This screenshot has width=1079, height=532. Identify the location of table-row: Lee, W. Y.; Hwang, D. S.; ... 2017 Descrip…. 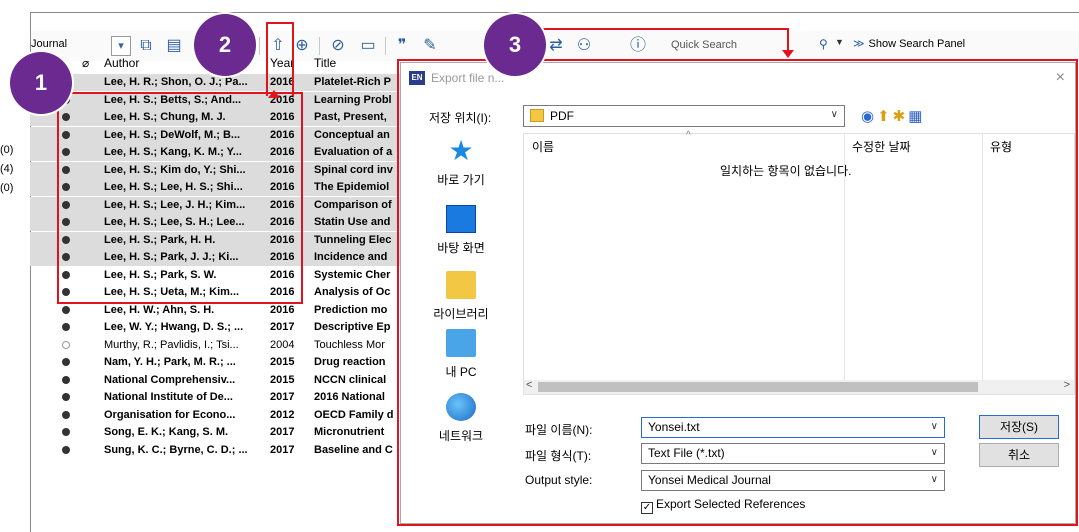
(220, 327).